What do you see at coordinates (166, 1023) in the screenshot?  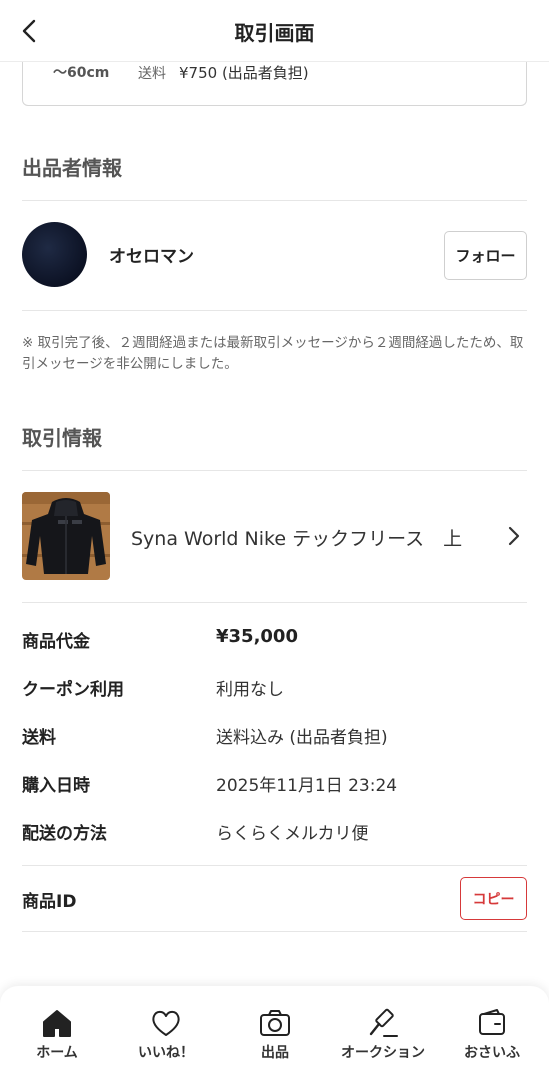 I see `heart-icon` at bounding box center [166, 1023].